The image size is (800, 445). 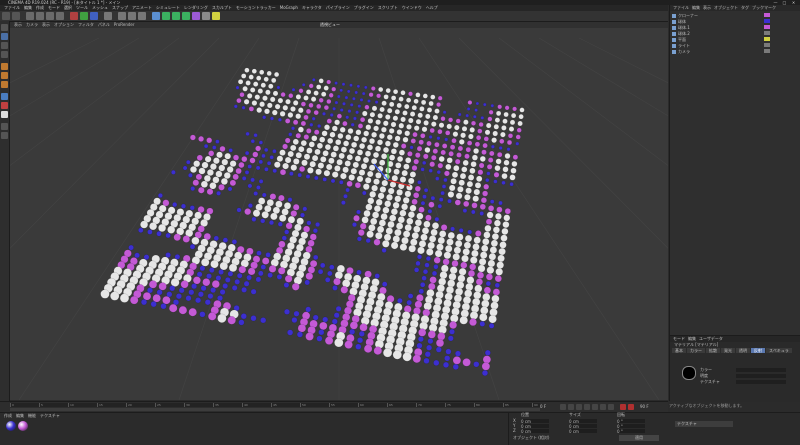 I want to click on render-settings-icon, so click(x=142, y=16).